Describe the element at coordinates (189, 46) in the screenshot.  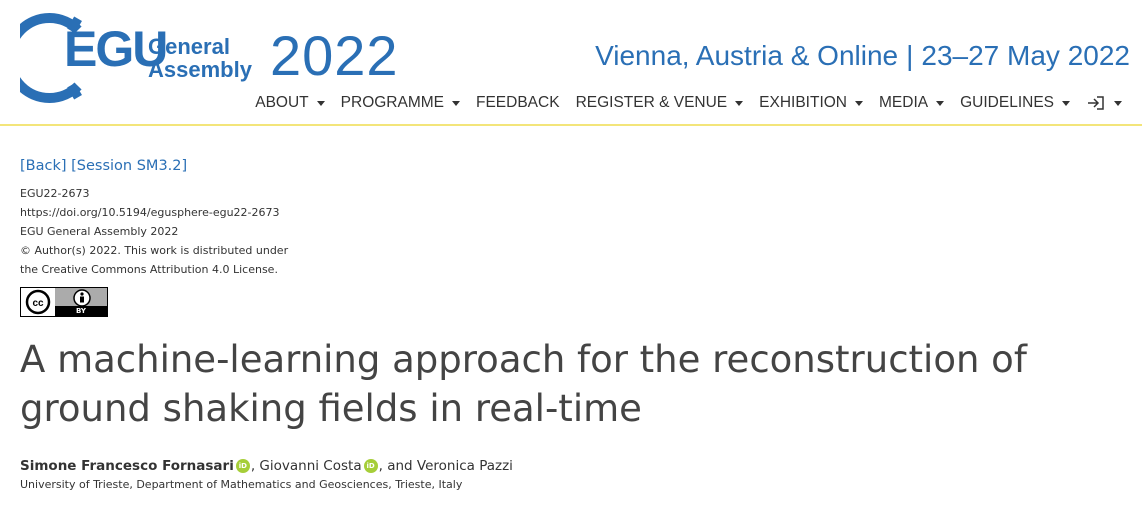
I see `logo-general: General` at that location.